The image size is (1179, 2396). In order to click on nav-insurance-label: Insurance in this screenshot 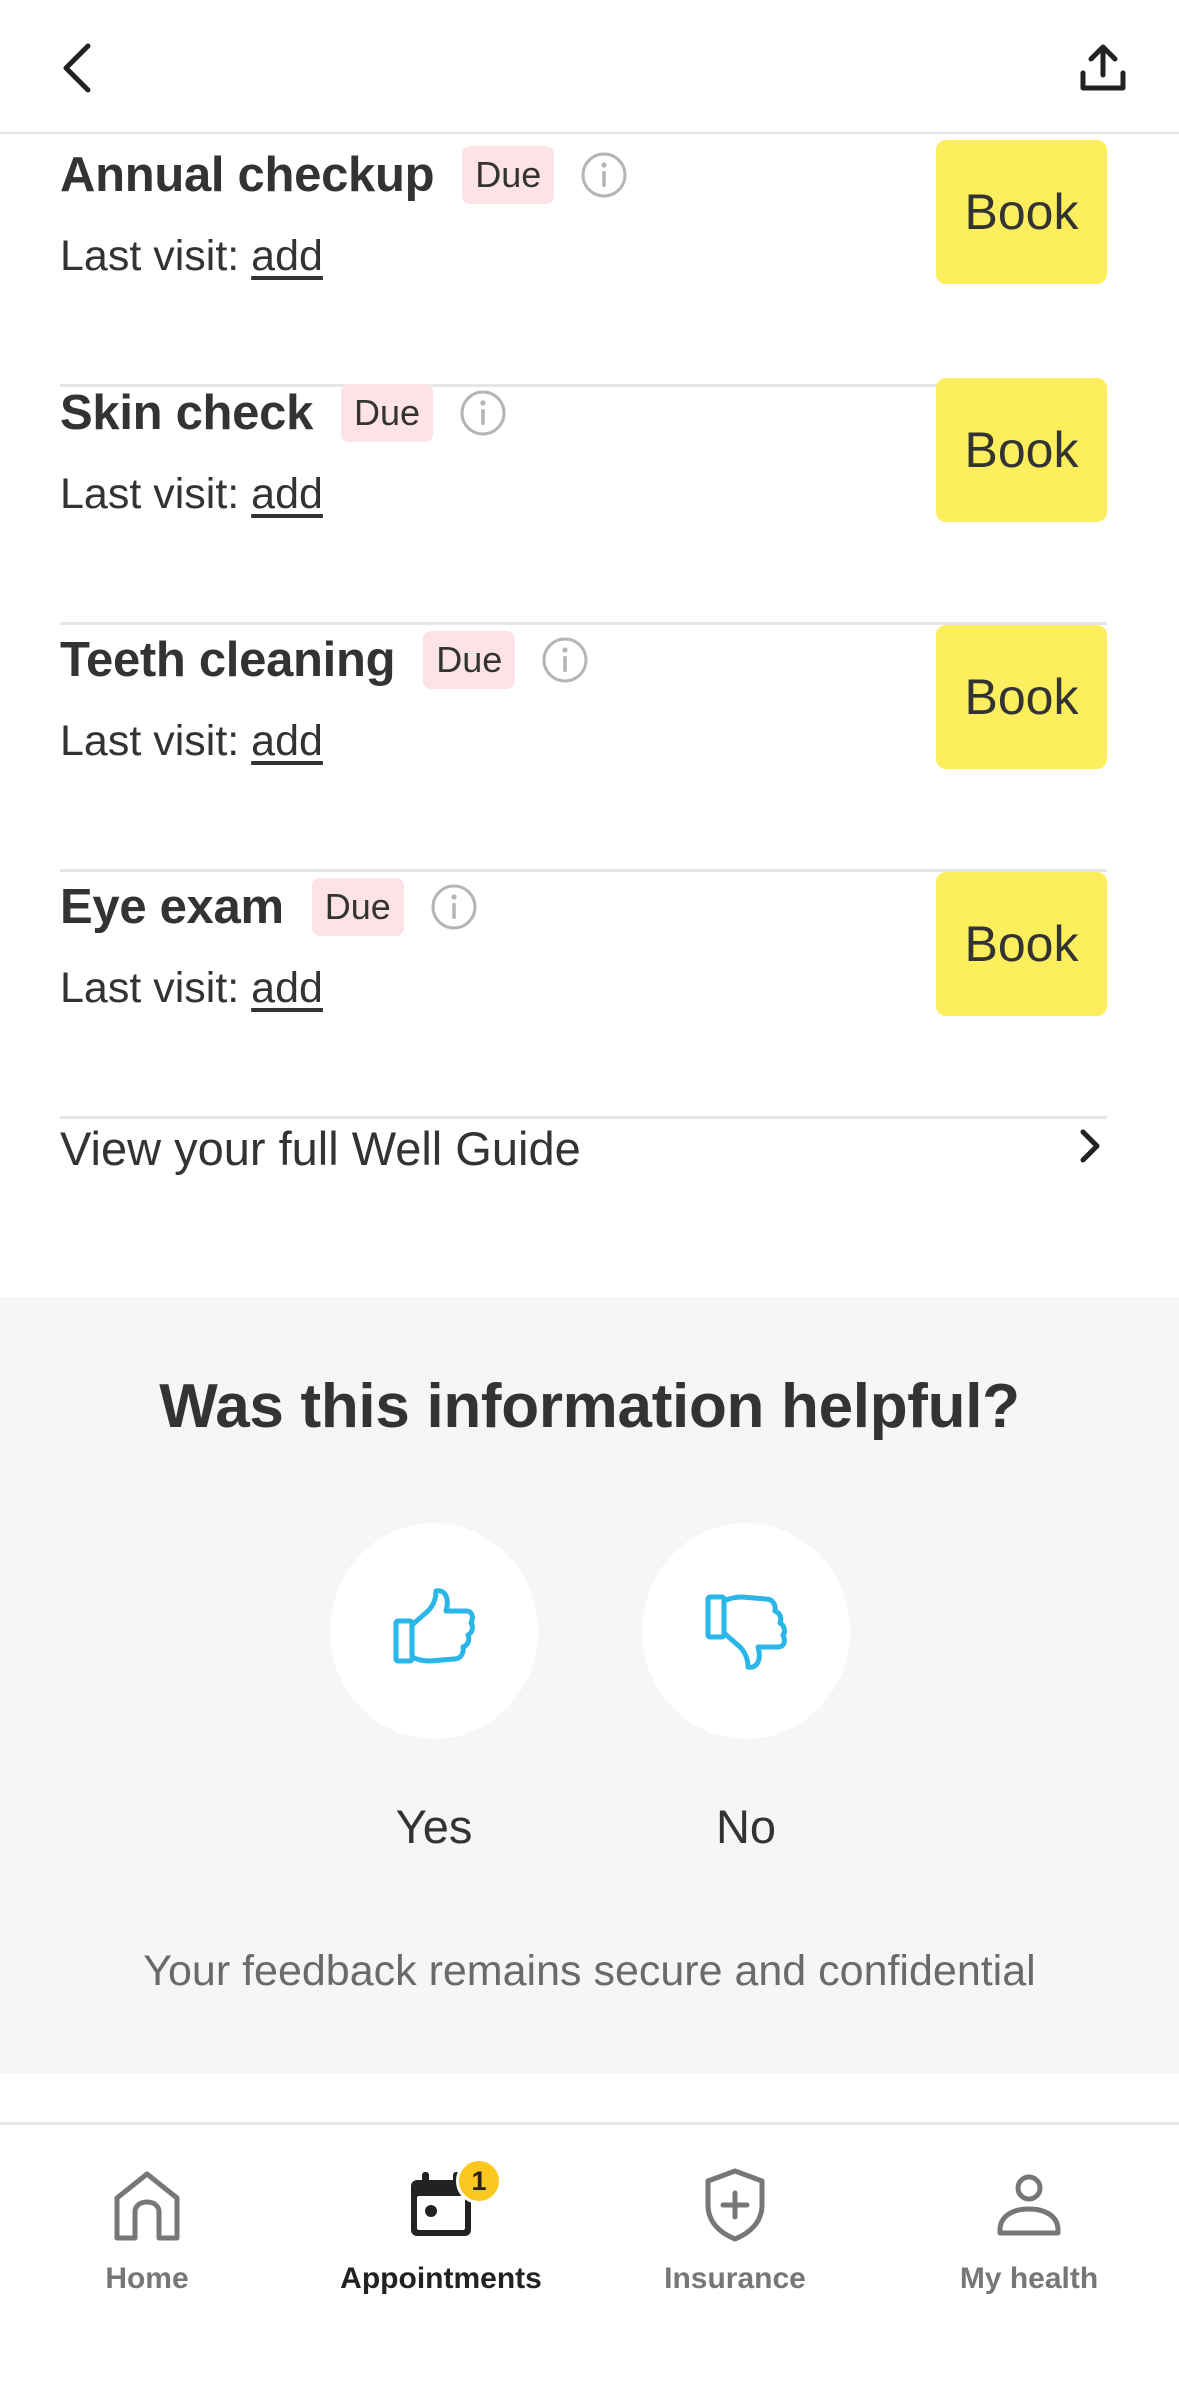, I will do `click(735, 2278)`.